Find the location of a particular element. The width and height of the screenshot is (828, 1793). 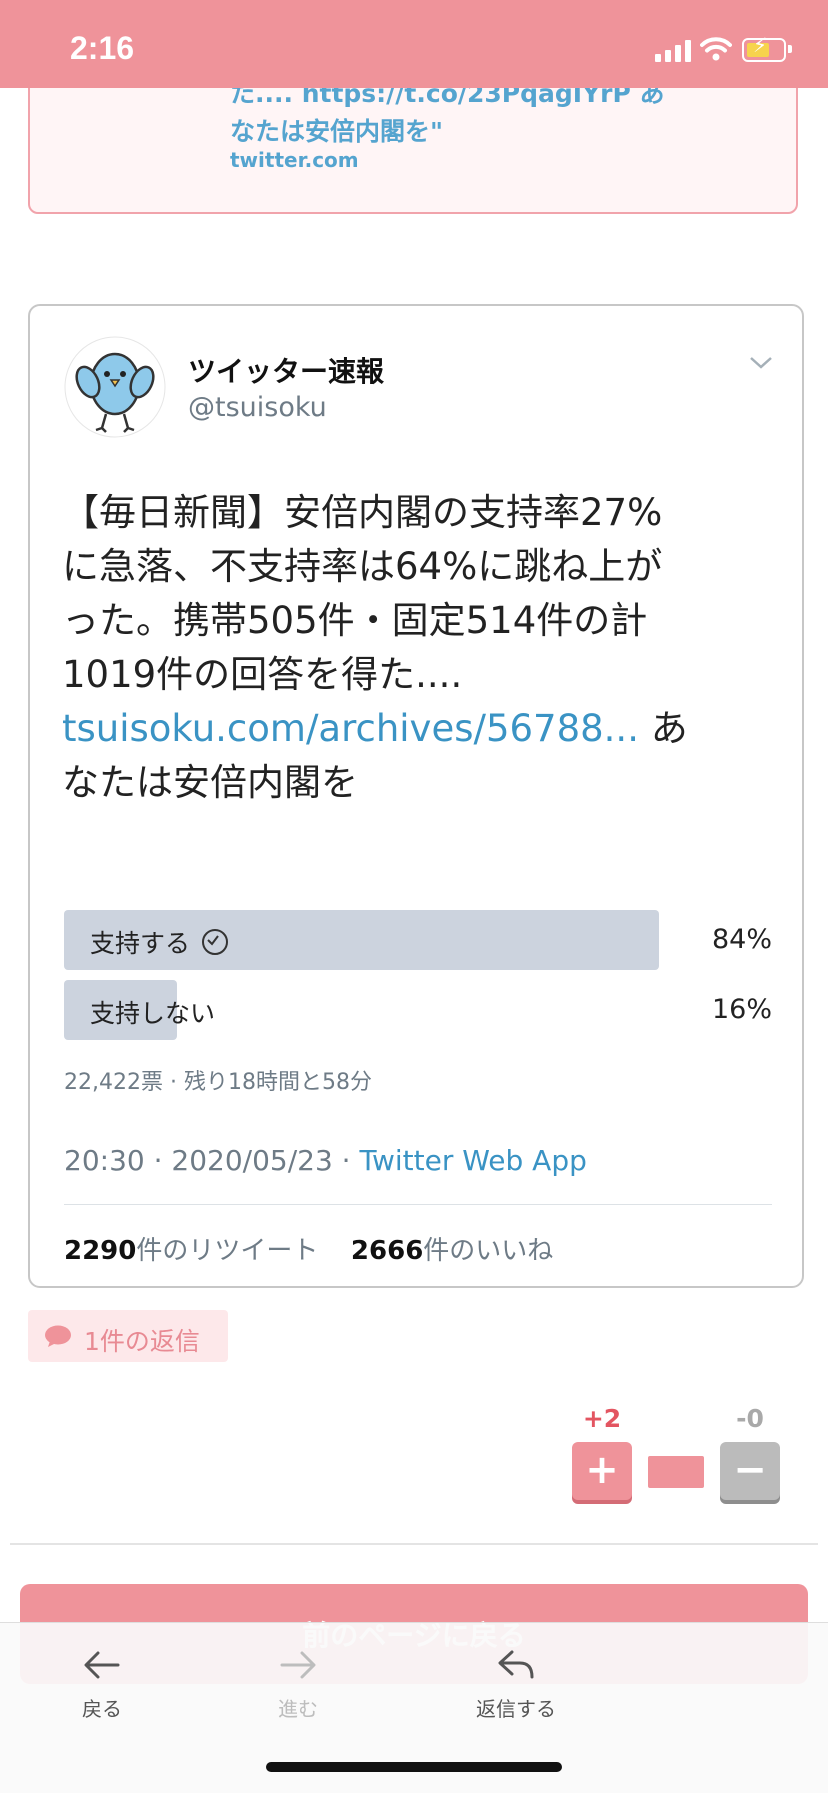

previous-card-domain: twitter.com is located at coordinates (294, 160).